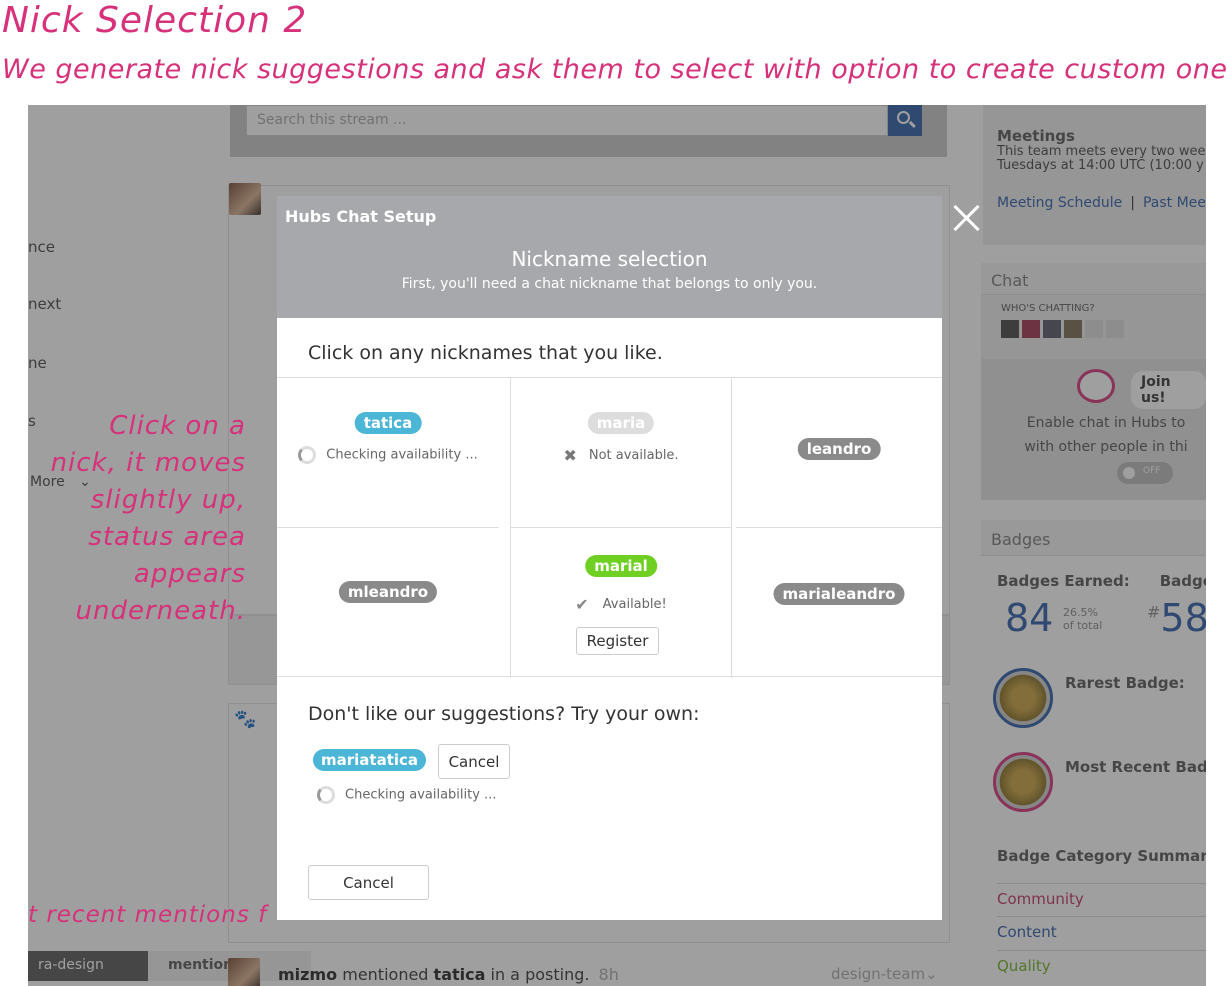  What do you see at coordinates (388, 592) in the screenshot?
I see `nick-pill: mleandro` at bounding box center [388, 592].